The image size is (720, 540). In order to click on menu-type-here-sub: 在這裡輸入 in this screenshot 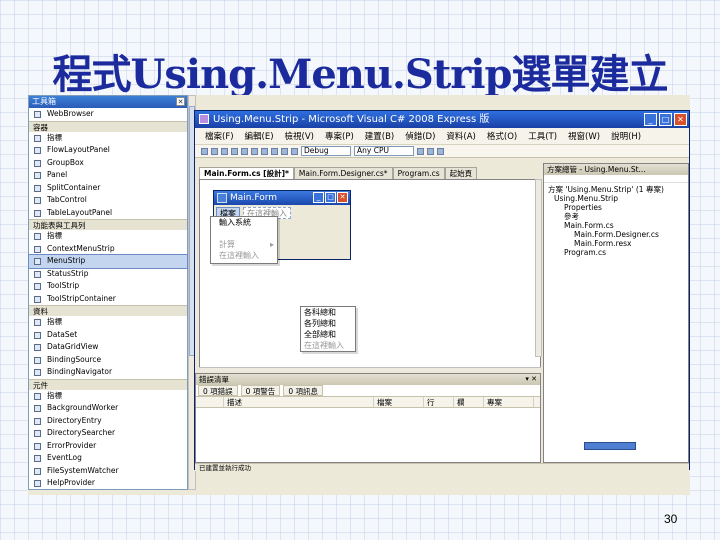, I will do `click(244, 255)`.